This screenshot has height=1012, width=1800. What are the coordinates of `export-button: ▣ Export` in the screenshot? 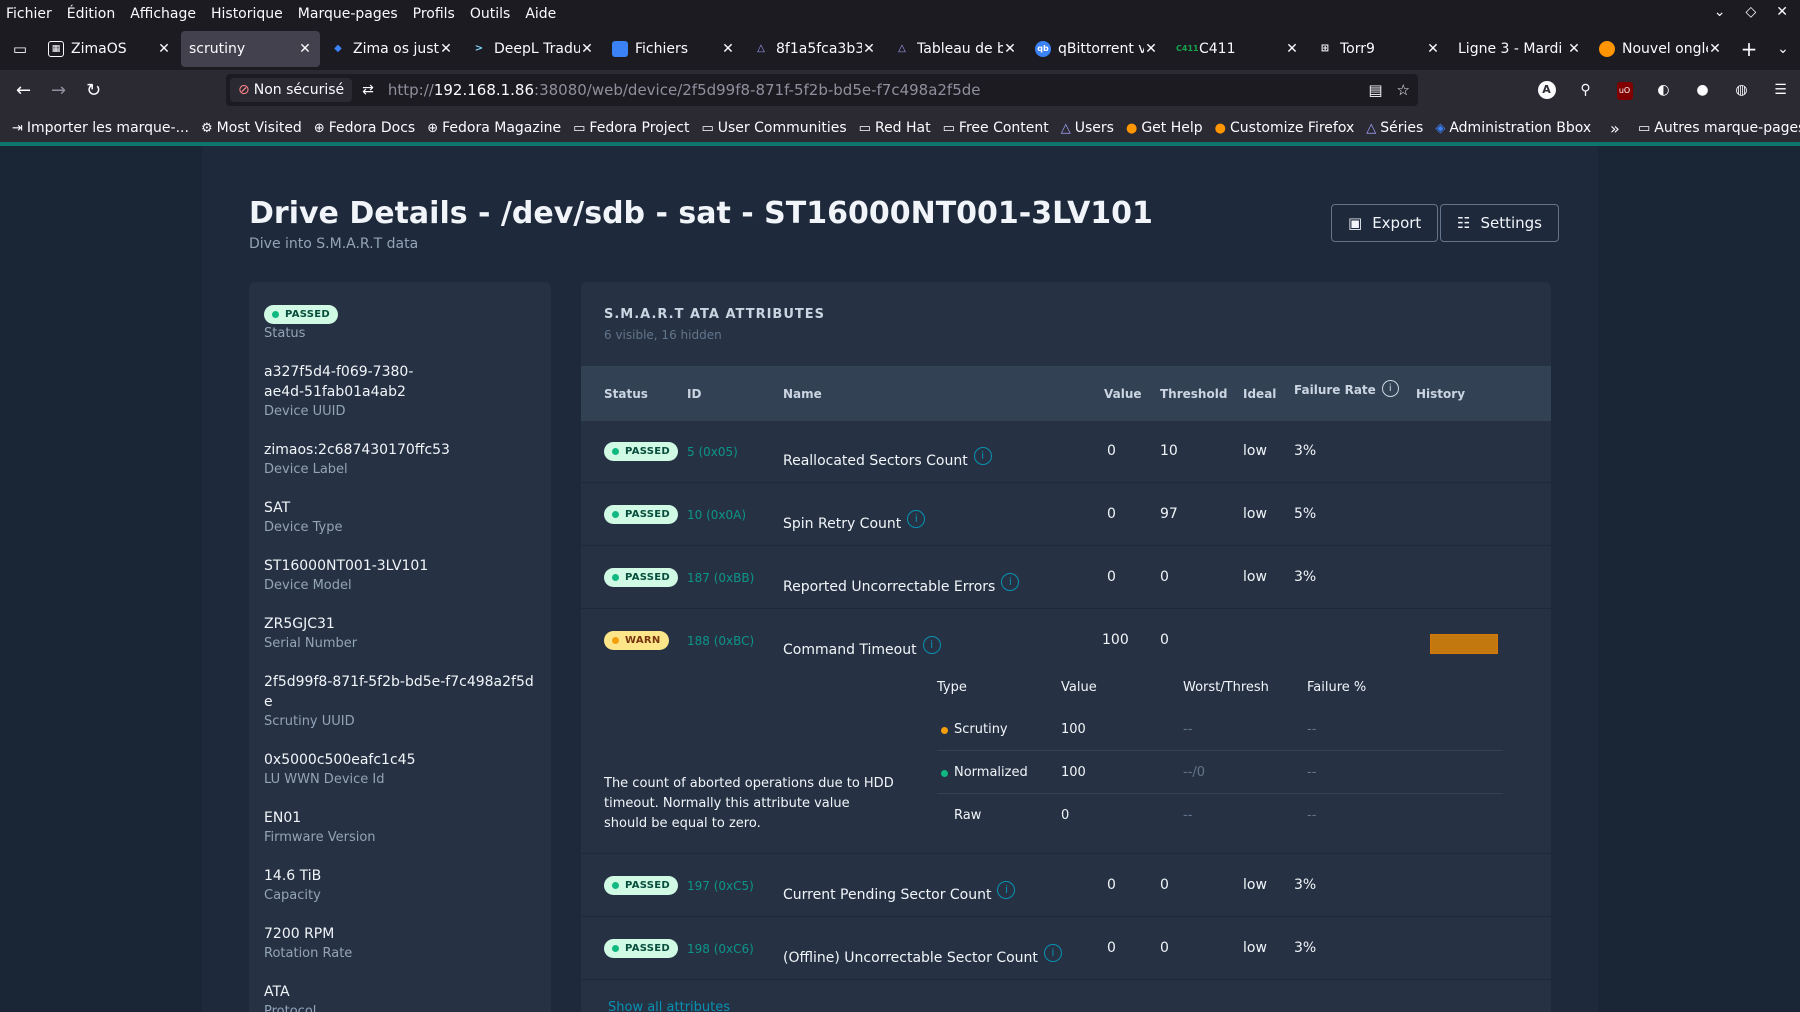 It's located at (1385, 223).